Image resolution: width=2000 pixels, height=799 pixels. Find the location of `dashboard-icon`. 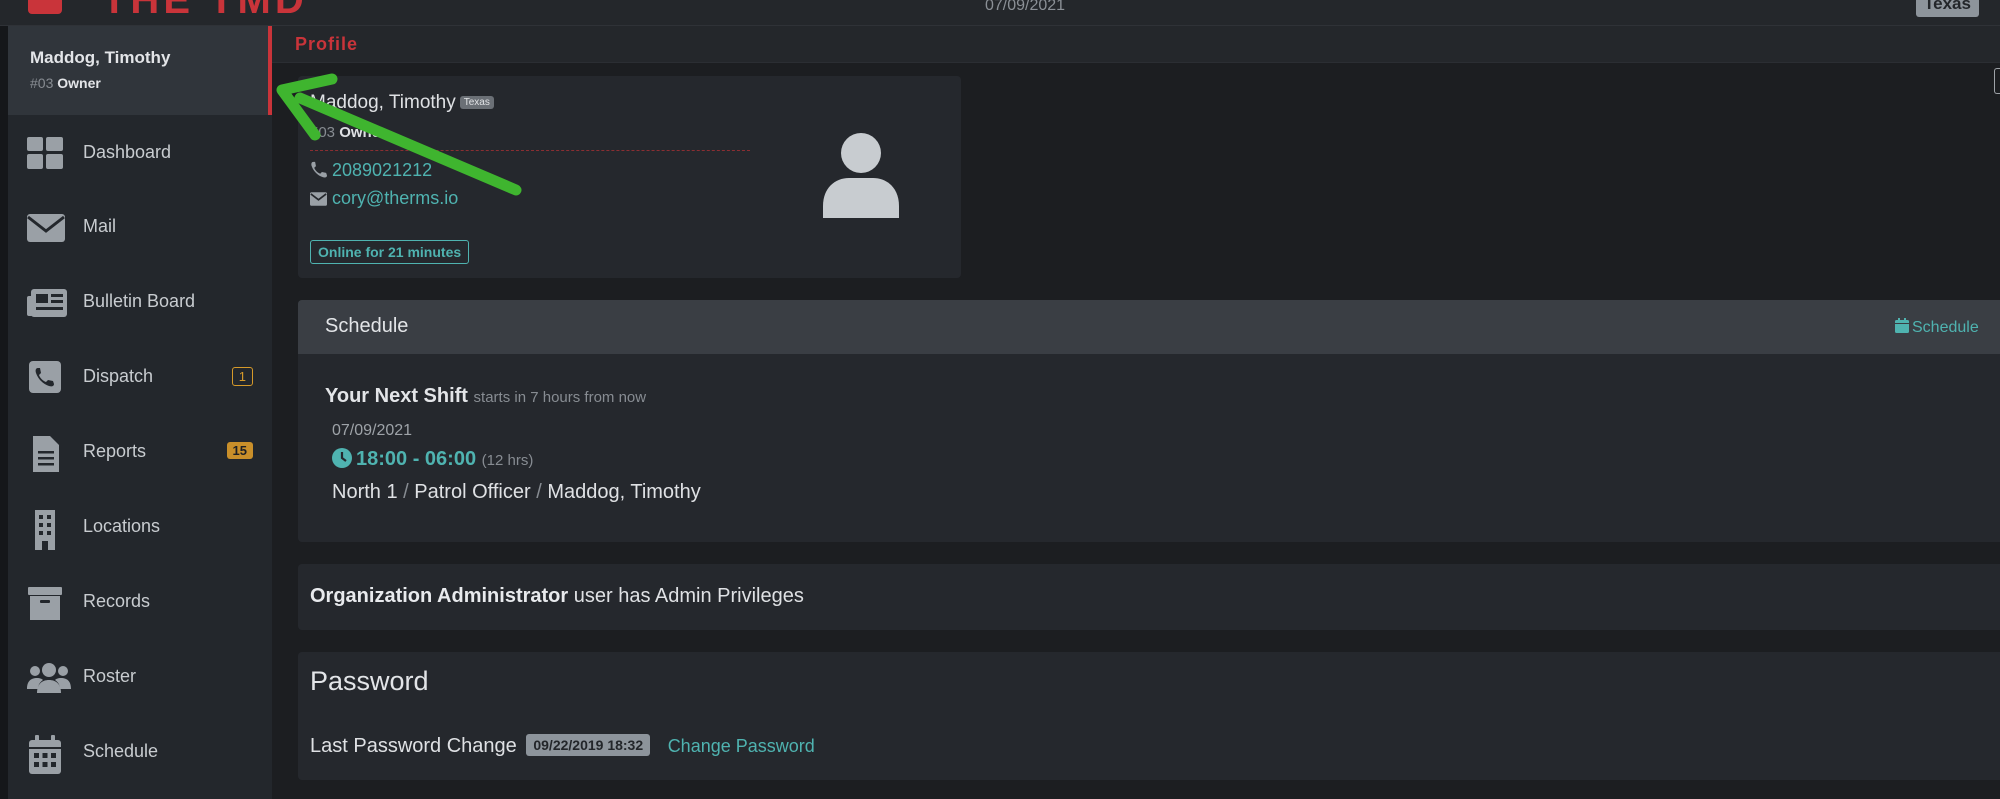

dashboard-icon is located at coordinates (45, 153).